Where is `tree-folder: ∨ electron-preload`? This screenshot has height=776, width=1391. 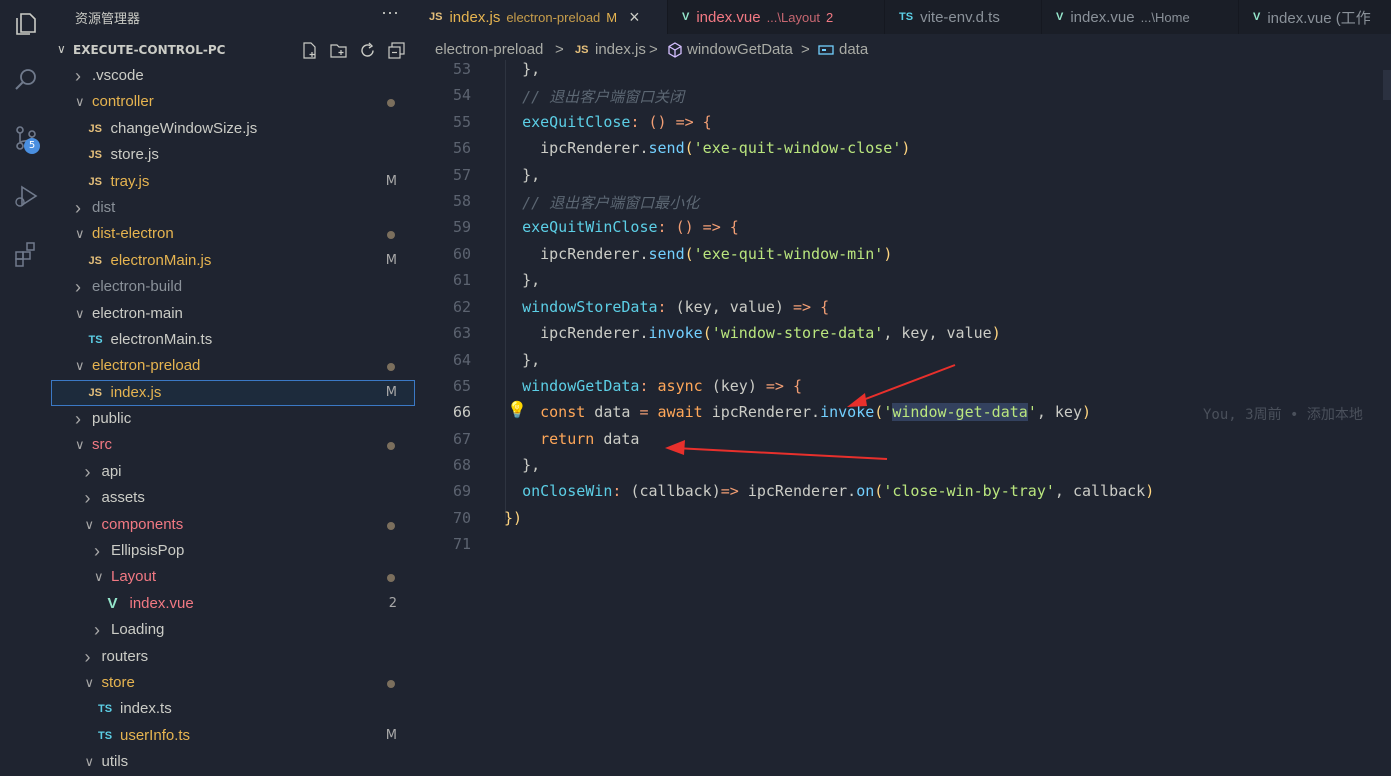 tree-folder: ∨ electron-preload is located at coordinates (233, 366).